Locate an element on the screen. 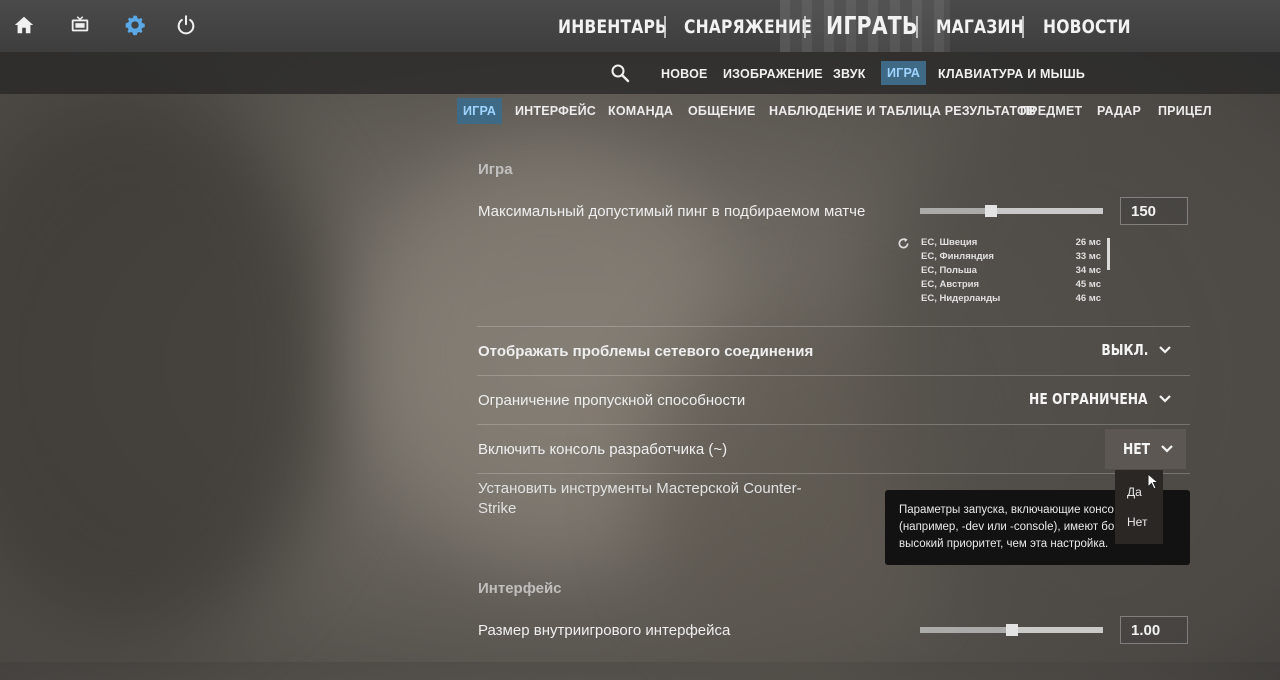 This screenshot has height=680, width=1280. tab-team: КОМАНДА is located at coordinates (640, 111).